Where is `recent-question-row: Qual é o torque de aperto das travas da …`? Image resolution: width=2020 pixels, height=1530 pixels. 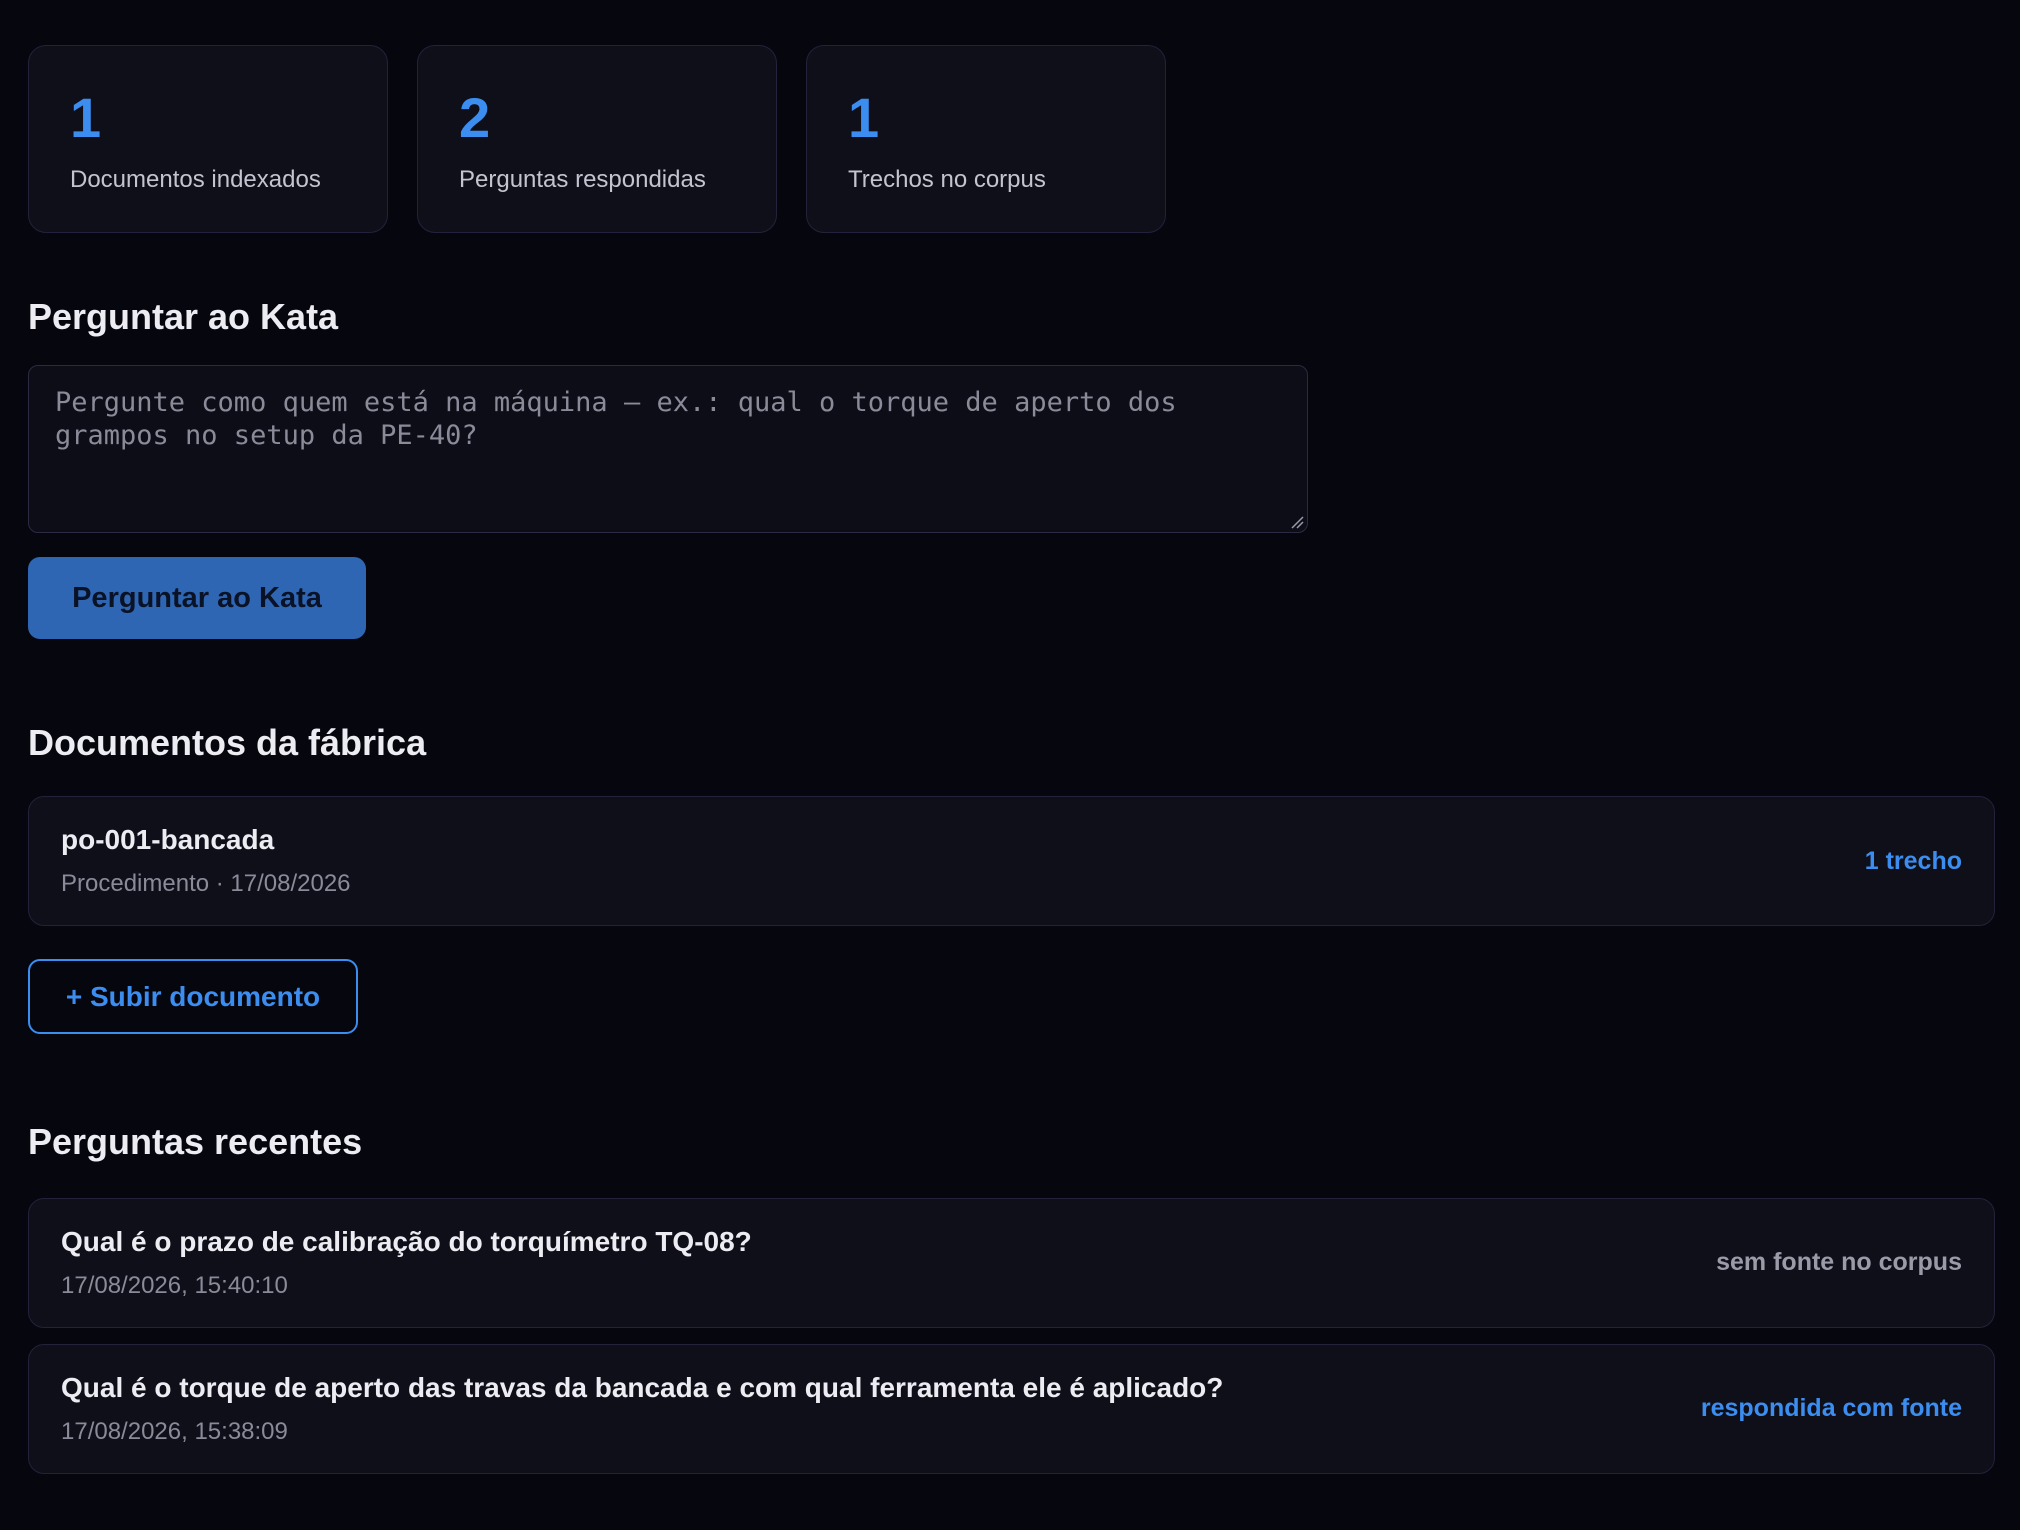
recent-question-row: Qual é o torque de aperto das travas da … is located at coordinates (1011, 1408).